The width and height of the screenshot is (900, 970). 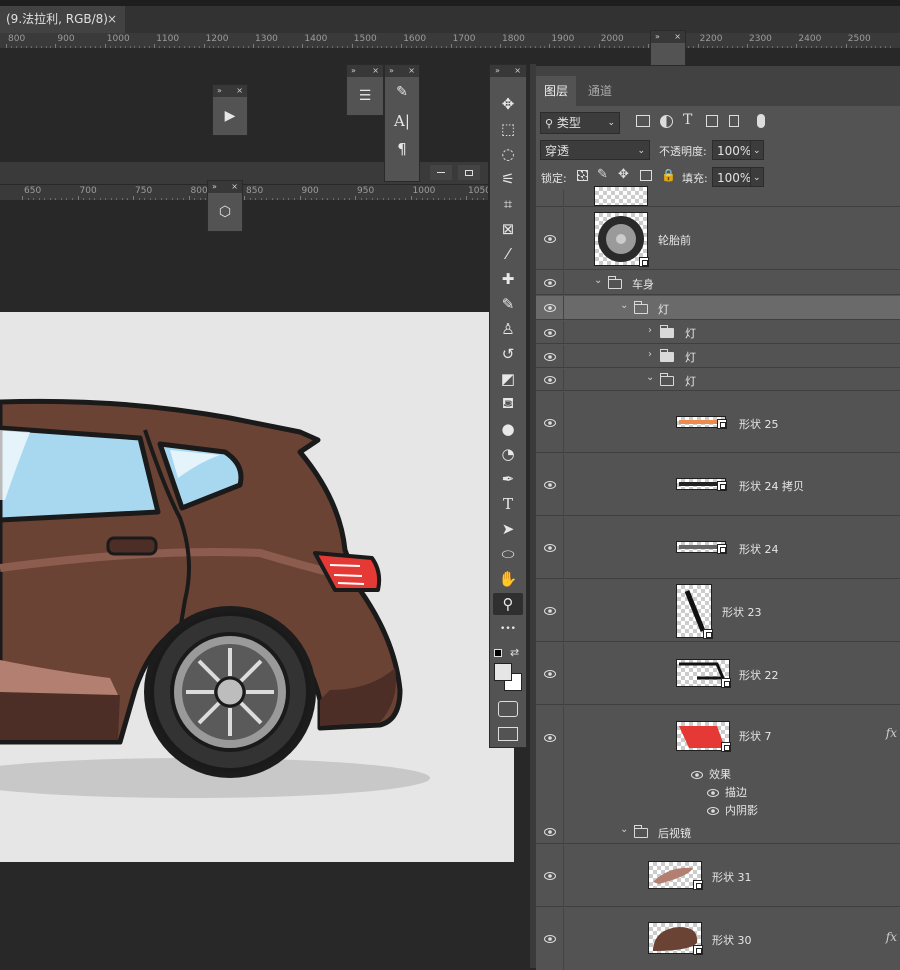 What do you see at coordinates (112, 19) in the screenshot?
I see `close-tab-icon: ×` at bounding box center [112, 19].